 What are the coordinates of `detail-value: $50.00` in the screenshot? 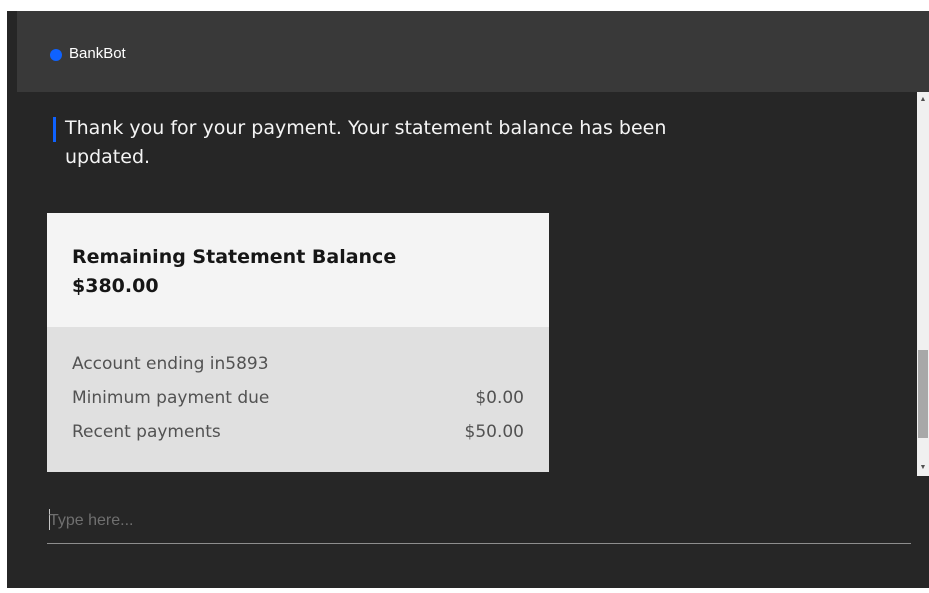 It's located at (494, 432).